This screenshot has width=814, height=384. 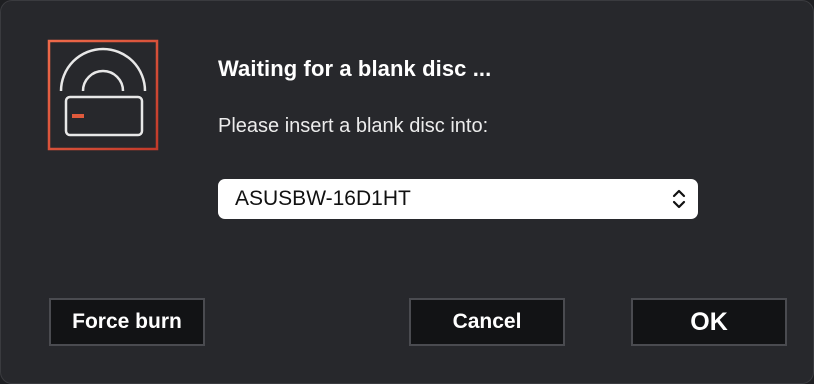 I want to click on ok-button: OK, so click(x=709, y=322).